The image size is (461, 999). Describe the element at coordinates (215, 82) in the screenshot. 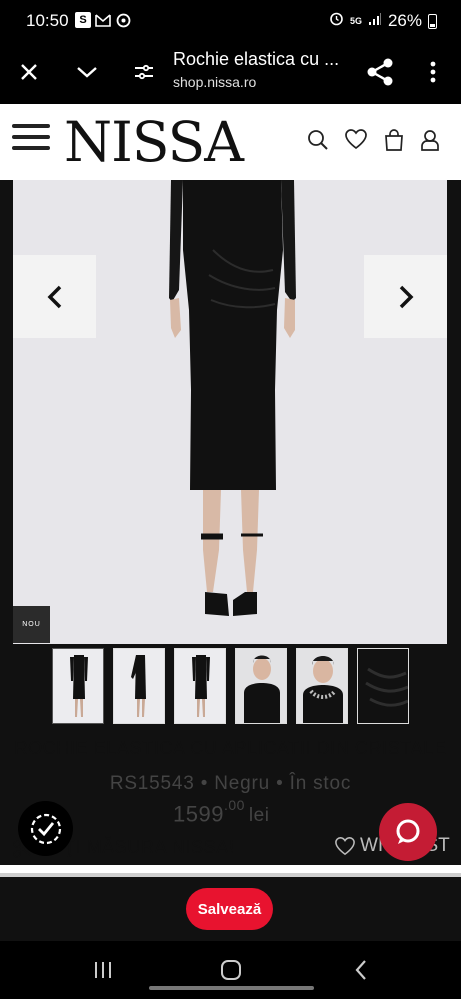

I see `page-url: shop.nissa.ro` at that location.